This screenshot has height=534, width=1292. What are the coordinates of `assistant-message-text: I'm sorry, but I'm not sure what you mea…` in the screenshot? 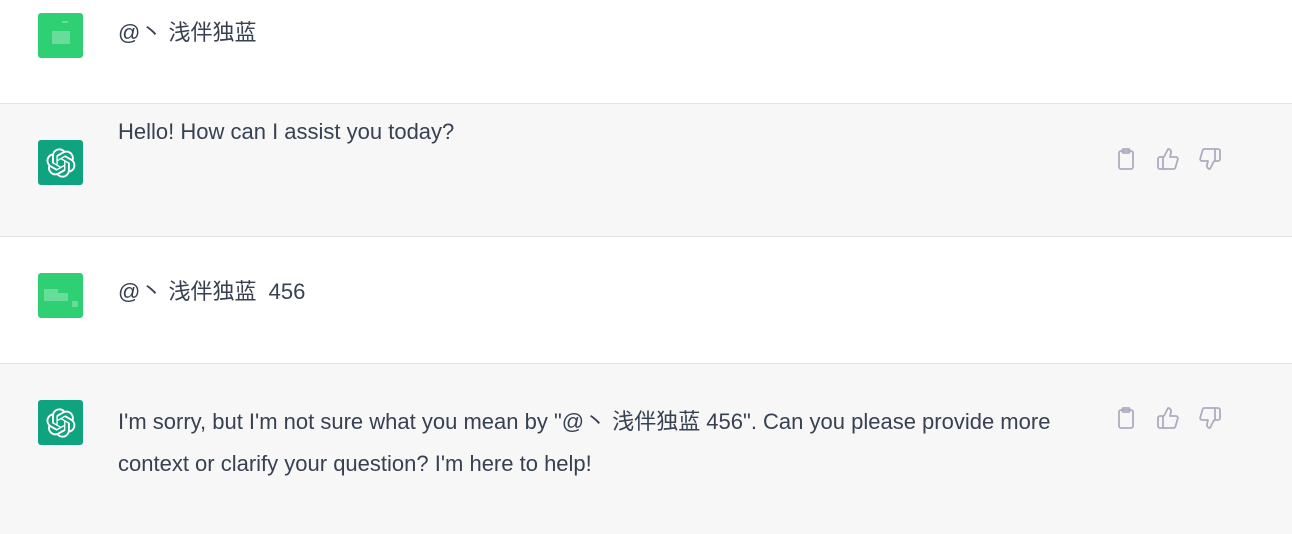 It's located at (584, 442).